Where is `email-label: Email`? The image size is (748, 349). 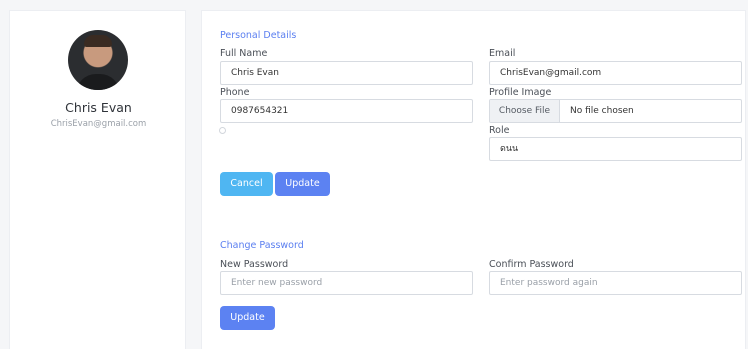
email-label: Email is located at coordinates (502, 53).